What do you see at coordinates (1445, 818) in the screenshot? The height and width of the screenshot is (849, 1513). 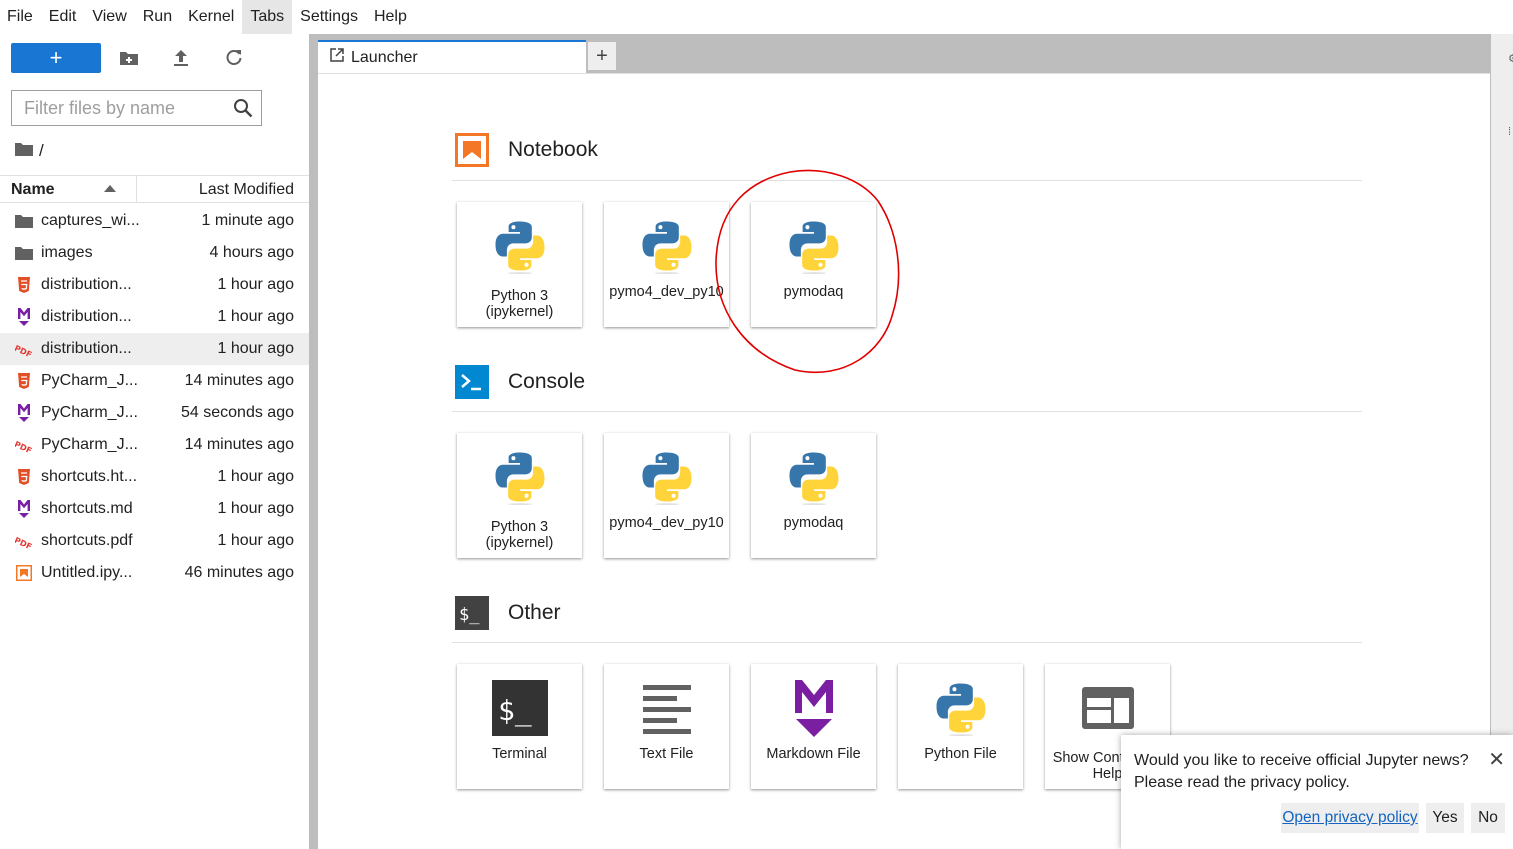 I see `yes-button: Yes` at bounding box center [1445, 818].